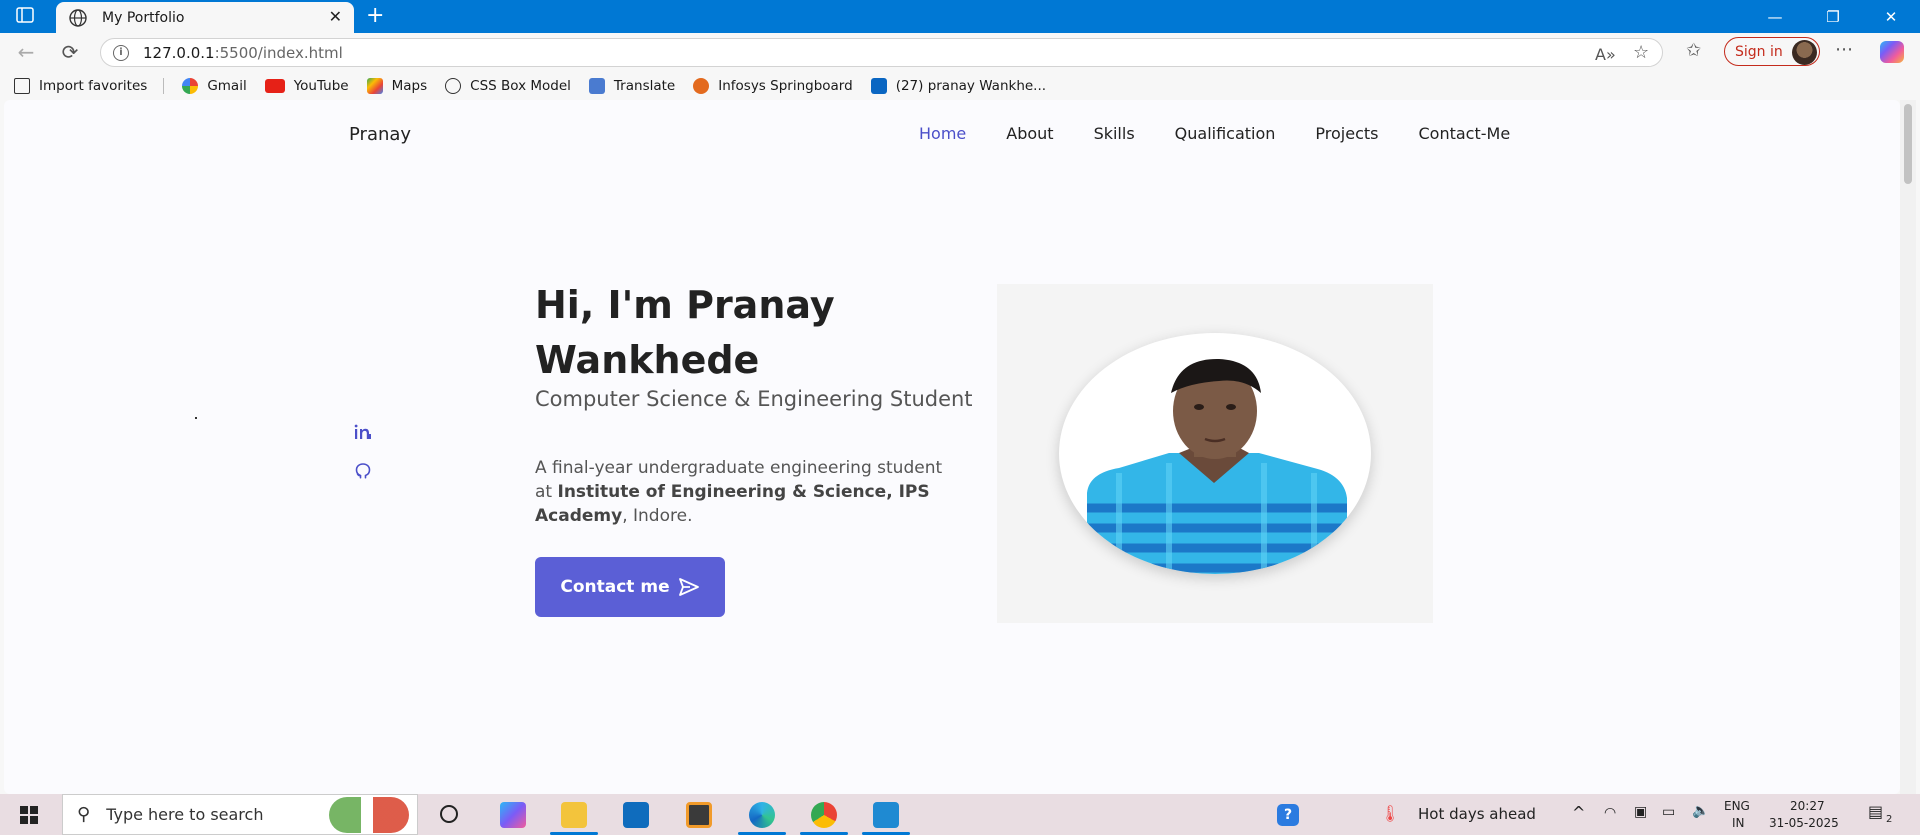 The image size is (1920, 835). What do you see at coordinates (179, 52) in the screenshot?
I see `url-host: 127.0.0.1` at bounding box center [179, 52].